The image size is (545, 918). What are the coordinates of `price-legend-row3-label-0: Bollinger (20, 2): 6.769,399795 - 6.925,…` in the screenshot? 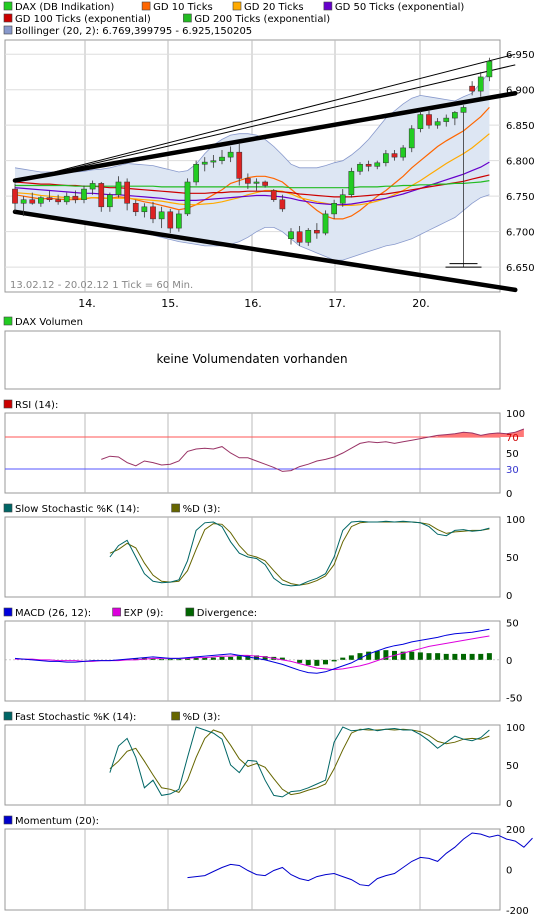 It's located at (133, 31).